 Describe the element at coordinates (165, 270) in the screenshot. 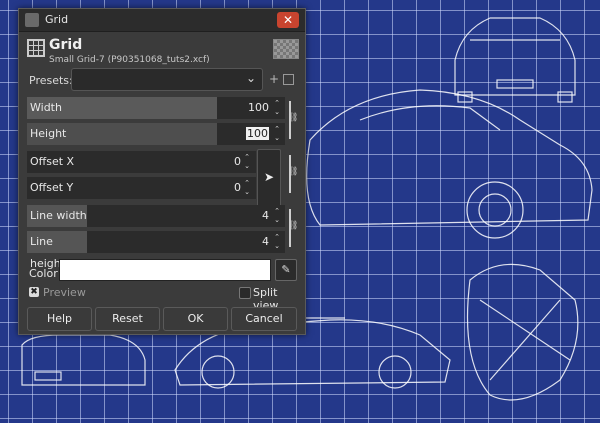

I see `color-button` at that location.